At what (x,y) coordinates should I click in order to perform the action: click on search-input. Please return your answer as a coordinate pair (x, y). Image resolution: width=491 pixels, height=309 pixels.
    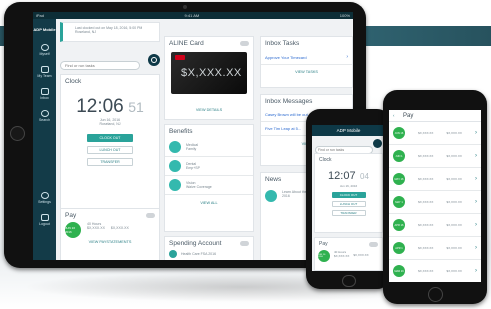
    Looking at the image, I should click on (100, 65).